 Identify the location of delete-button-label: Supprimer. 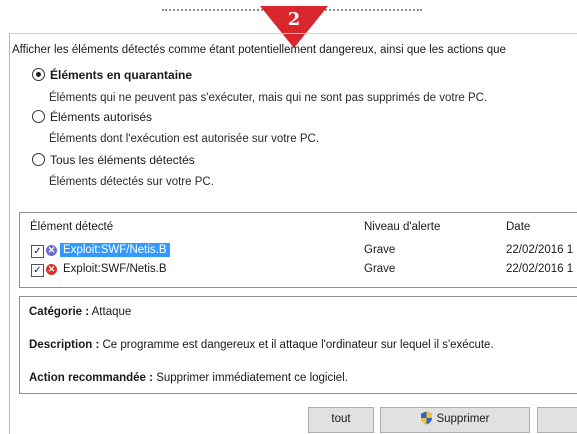
(463, 419).